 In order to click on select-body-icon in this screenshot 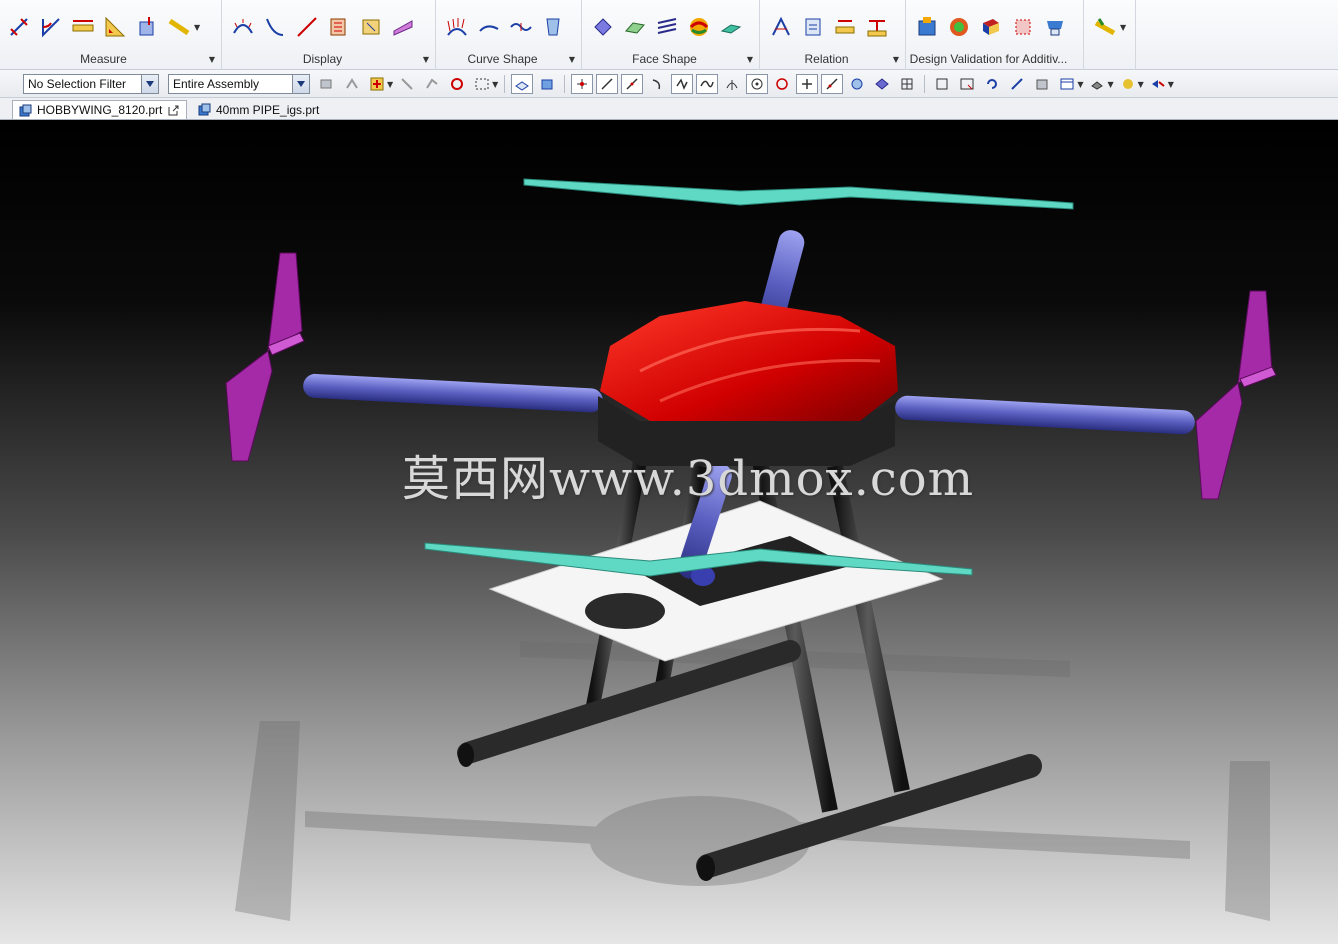, I will do `click(522, 84)`.